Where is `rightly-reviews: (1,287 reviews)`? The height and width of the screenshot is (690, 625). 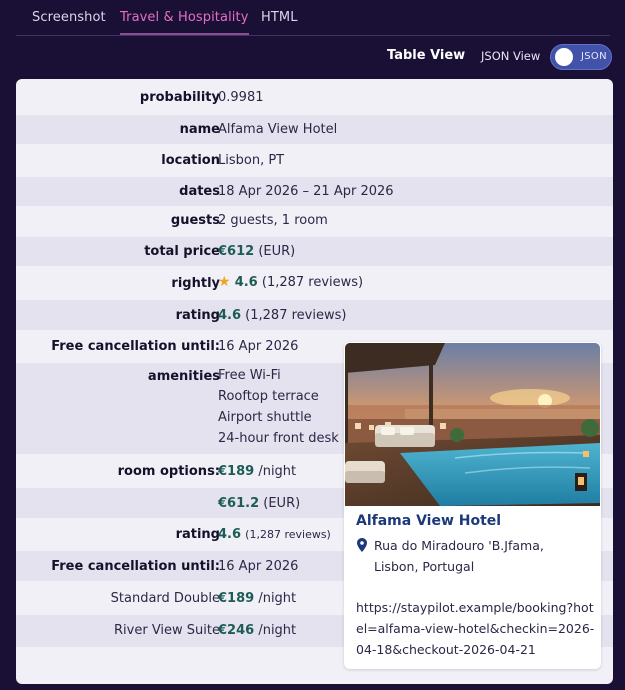
rightly-reviews: (1,287 reviews) is located at coordinates (312, 282).